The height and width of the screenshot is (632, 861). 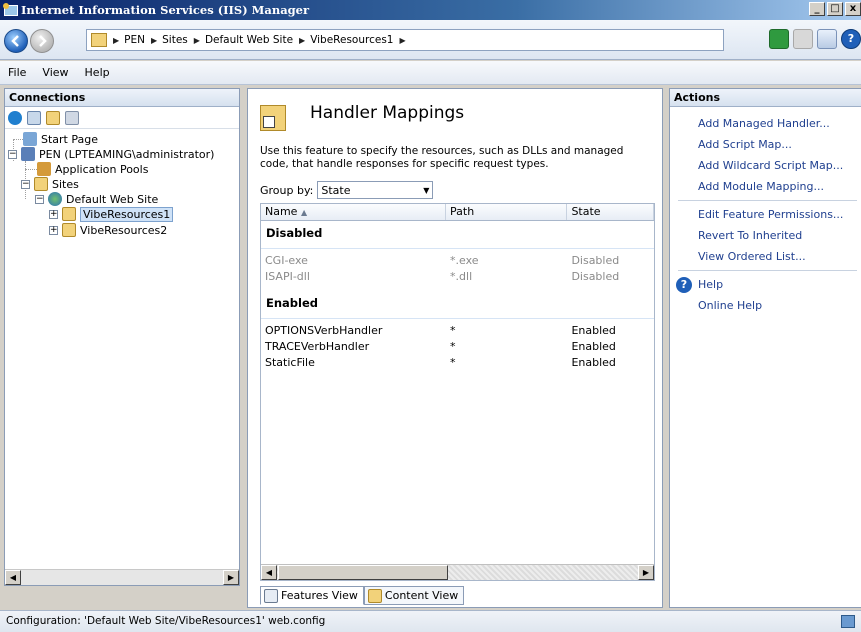 I want to click on folder-icon, so click(x=99, y=40).